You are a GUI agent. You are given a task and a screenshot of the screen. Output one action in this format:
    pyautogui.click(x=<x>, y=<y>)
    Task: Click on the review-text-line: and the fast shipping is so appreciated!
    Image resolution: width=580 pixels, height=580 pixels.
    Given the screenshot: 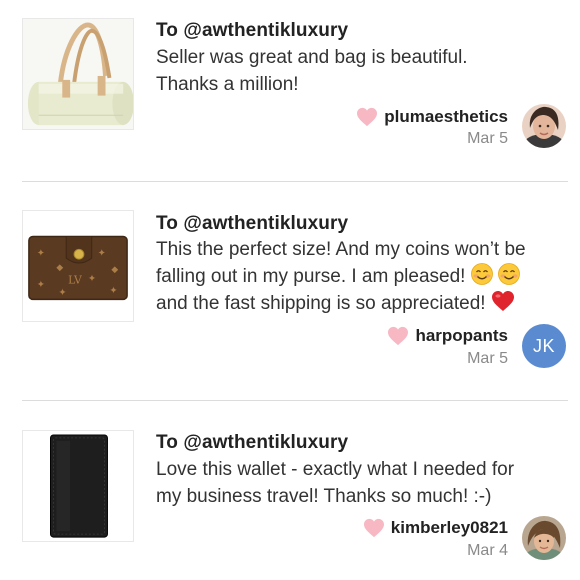 What is the action you would take?
    pyautogui.click(x=362, y=303)
    